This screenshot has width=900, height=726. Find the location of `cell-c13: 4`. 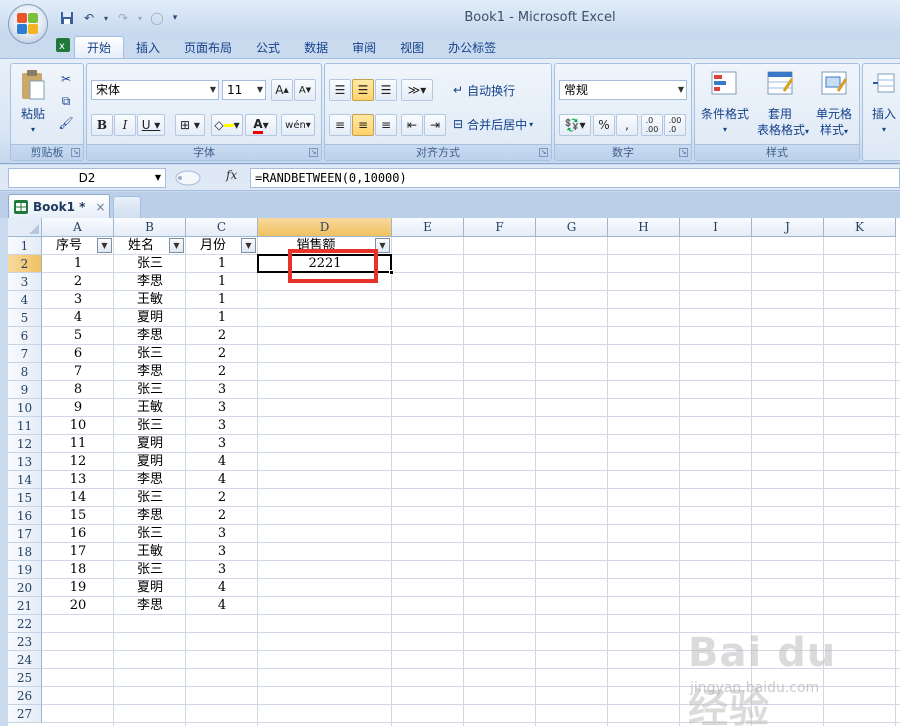

cell-c13: 4 is located at coordinates (222, 462).